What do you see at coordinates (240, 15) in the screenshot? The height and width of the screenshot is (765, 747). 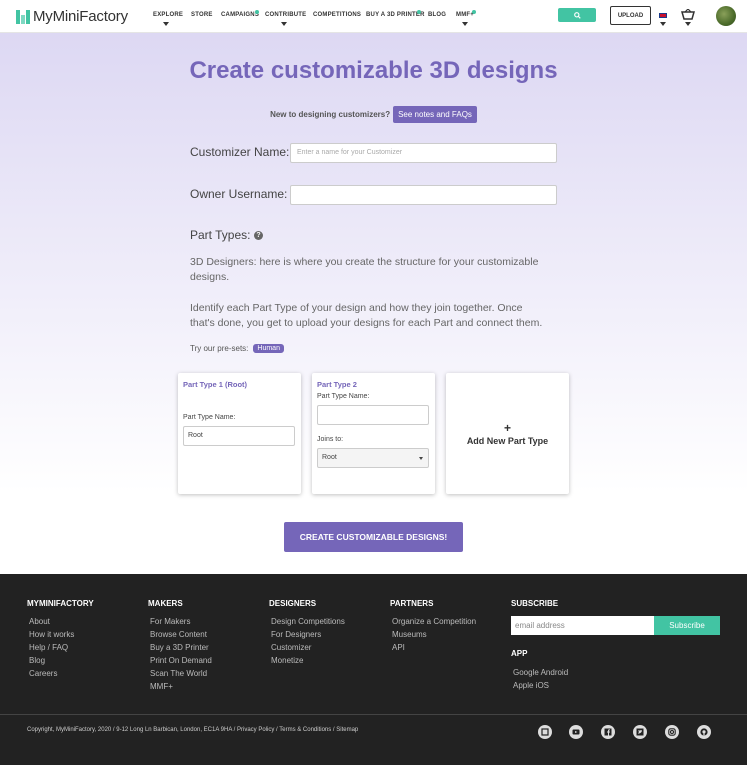 I see `nav-campaigns: CAMPAIGNS` at bounding box center [240, 15].